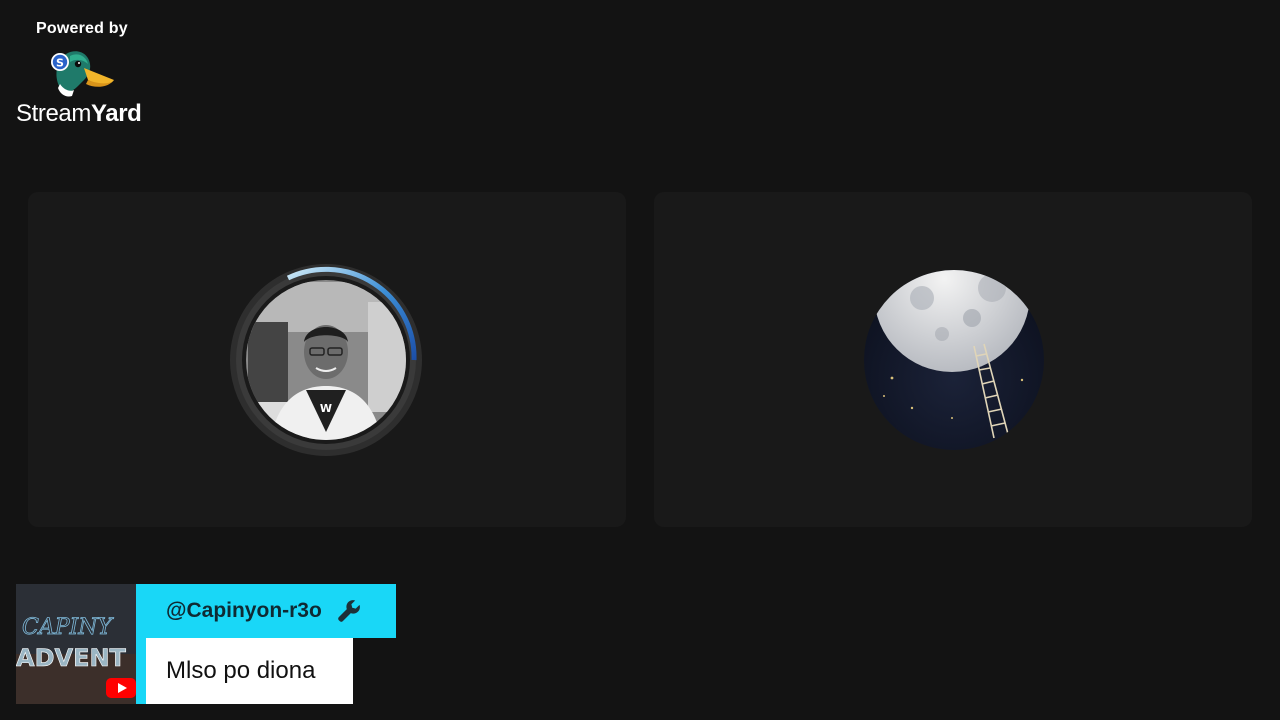 This screenshot has height=720, width=1280. What do you see at coordinates (53, 113) in the screenshot?
I see `wordmark-regular: Stream` at bounding box center [53, 113].